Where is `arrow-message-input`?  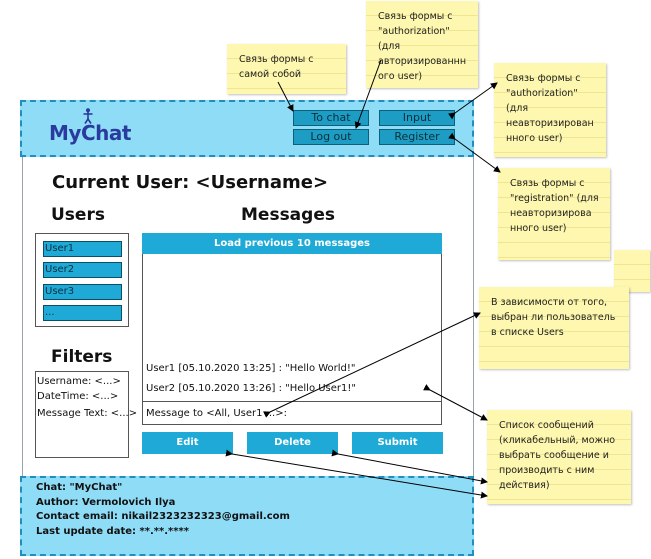 arrow-message-input is located at coordinates (372, 365).